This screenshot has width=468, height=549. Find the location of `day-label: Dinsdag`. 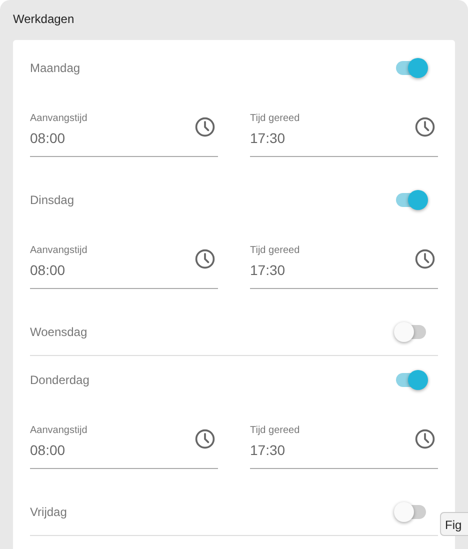

day-label: Dinsdag is located at coordinates (52, 200).